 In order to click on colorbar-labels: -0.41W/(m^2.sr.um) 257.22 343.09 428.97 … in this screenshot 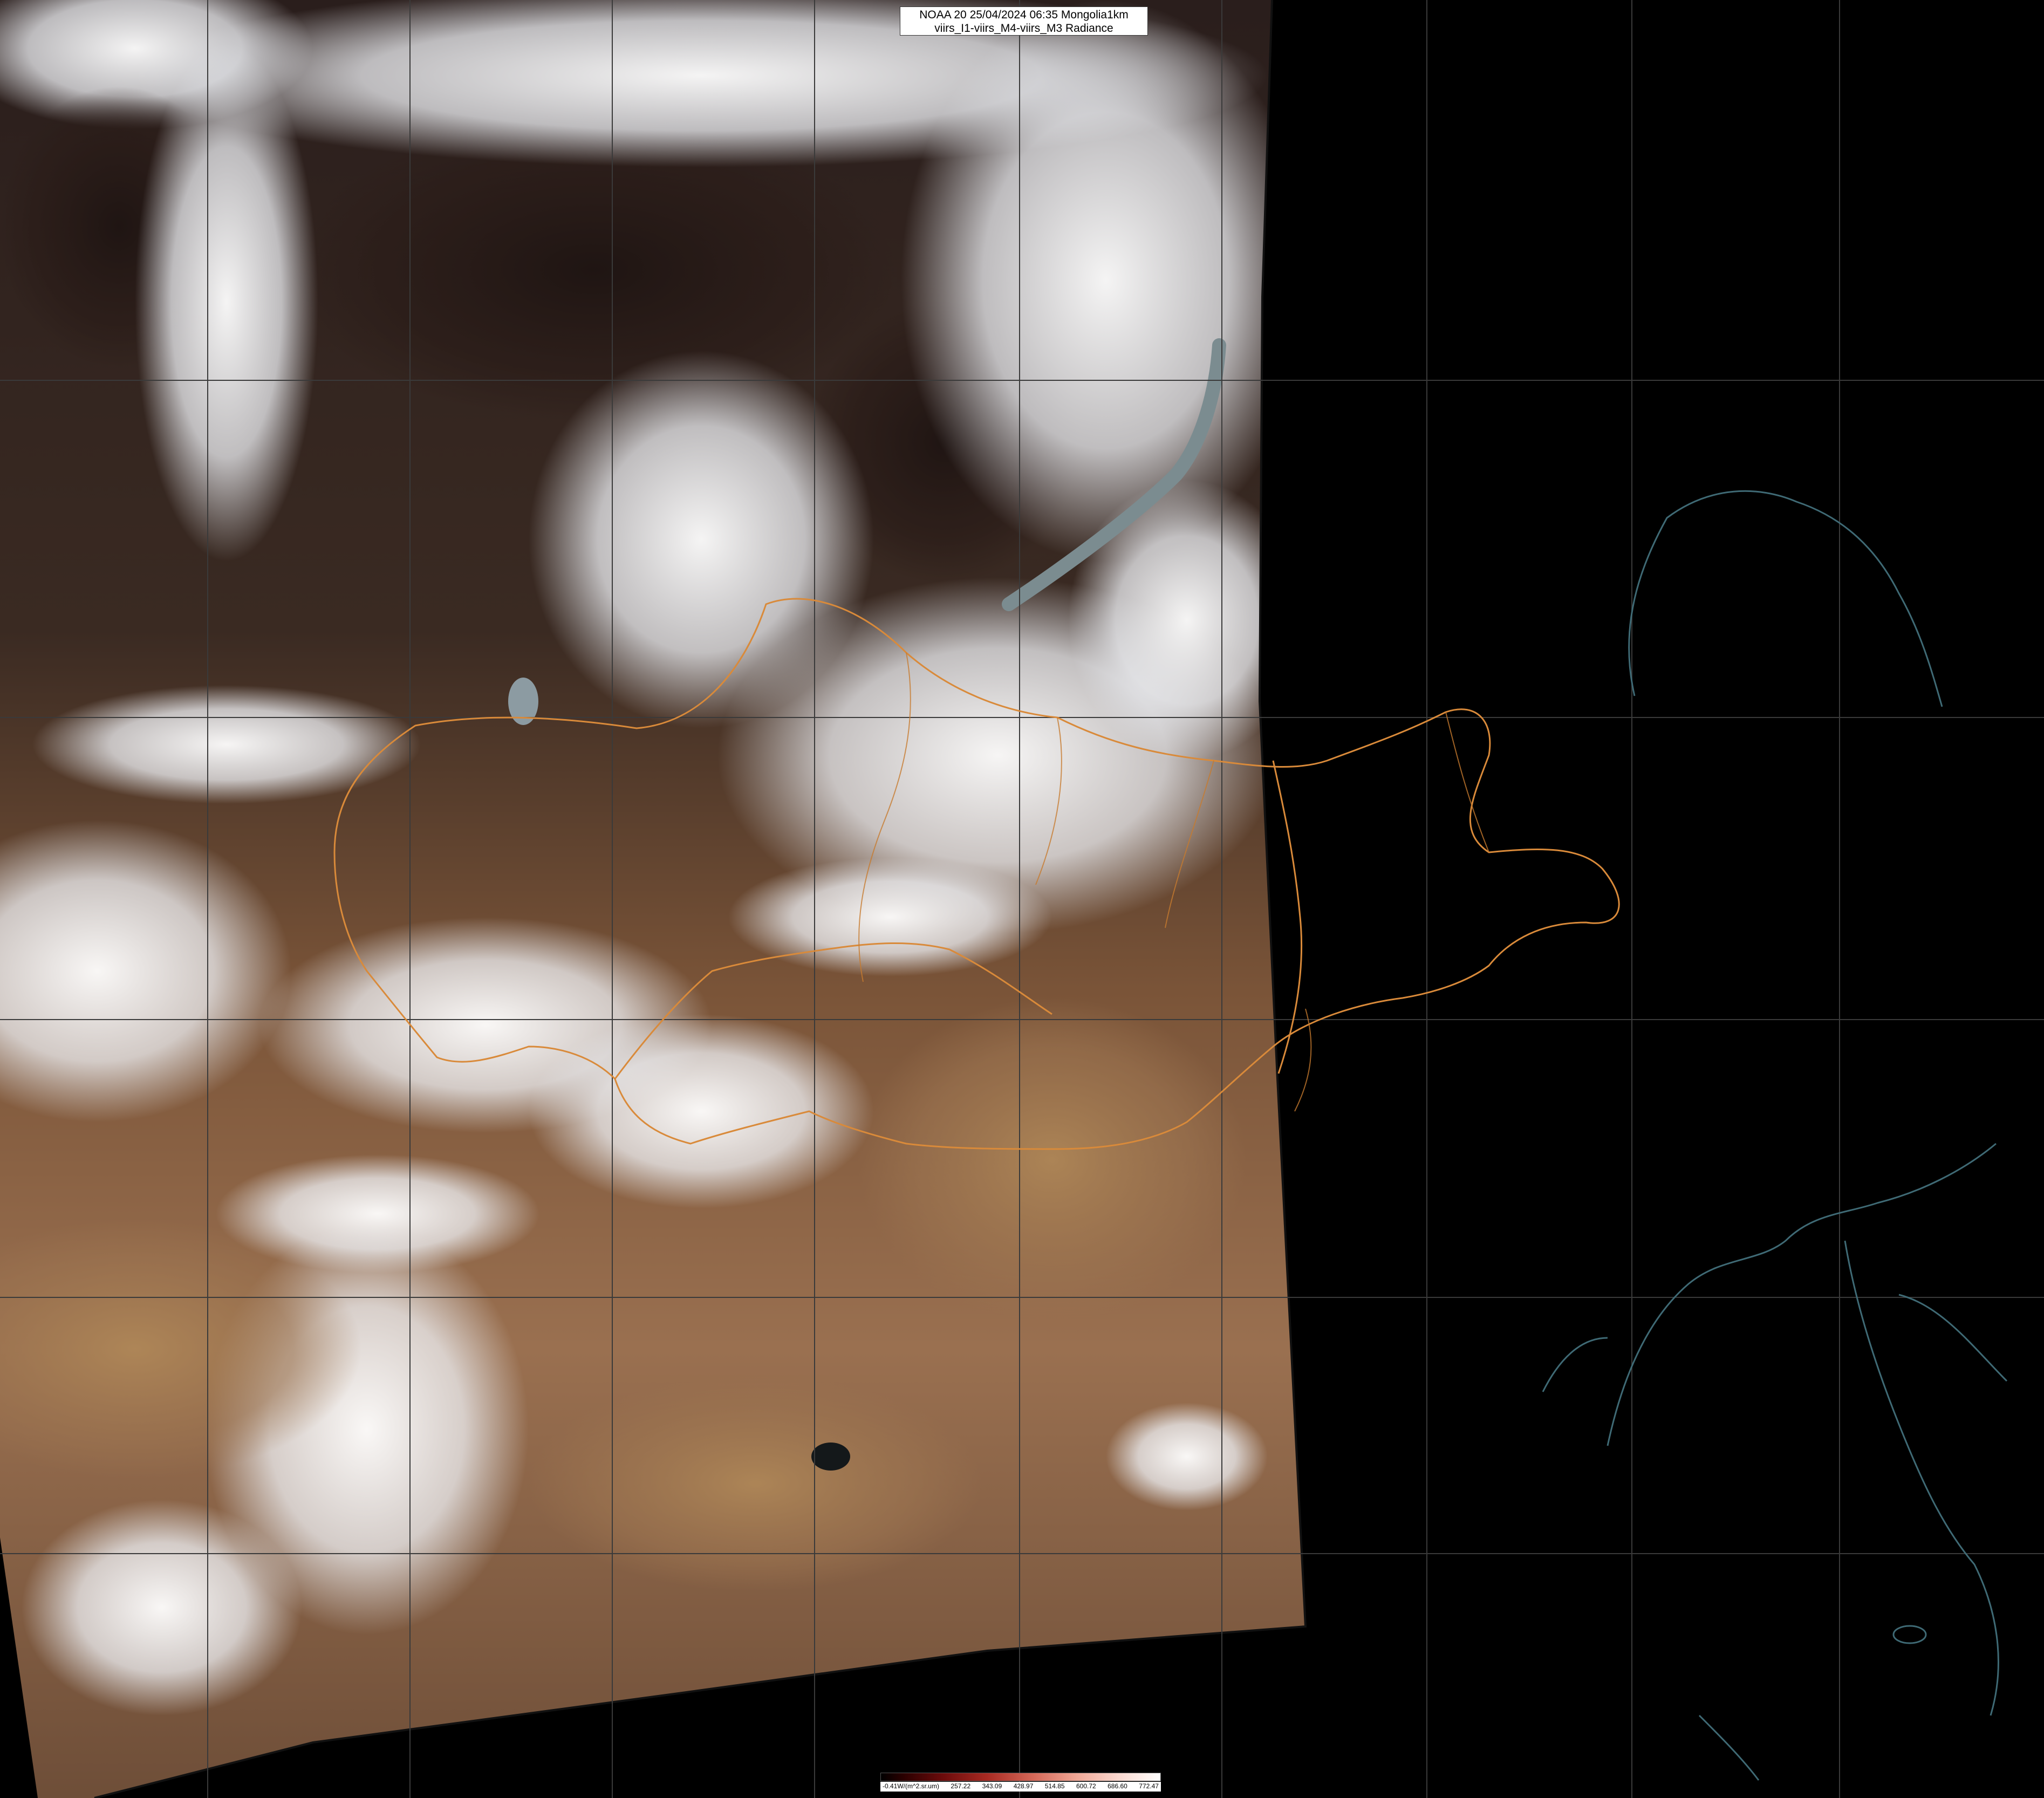, I will do `click(1020, 1787)`.